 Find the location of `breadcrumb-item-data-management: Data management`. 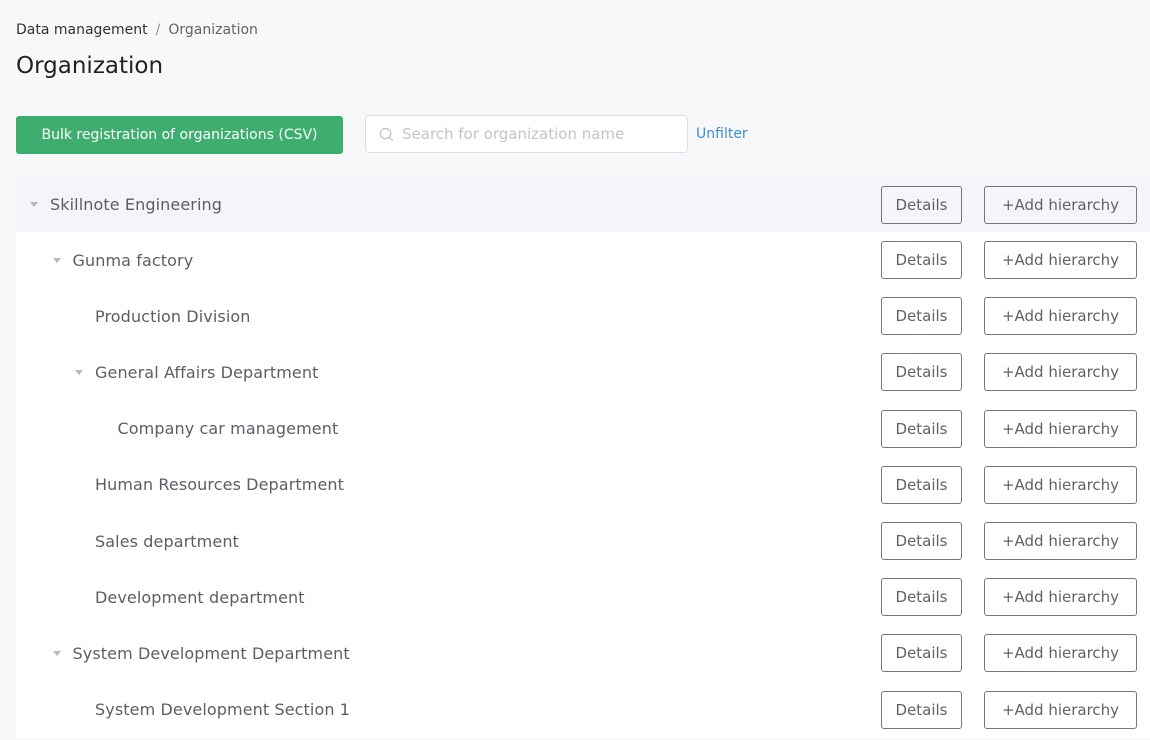

breadcrumb-item-data-management: Data management is located at coordinates (82, 30).